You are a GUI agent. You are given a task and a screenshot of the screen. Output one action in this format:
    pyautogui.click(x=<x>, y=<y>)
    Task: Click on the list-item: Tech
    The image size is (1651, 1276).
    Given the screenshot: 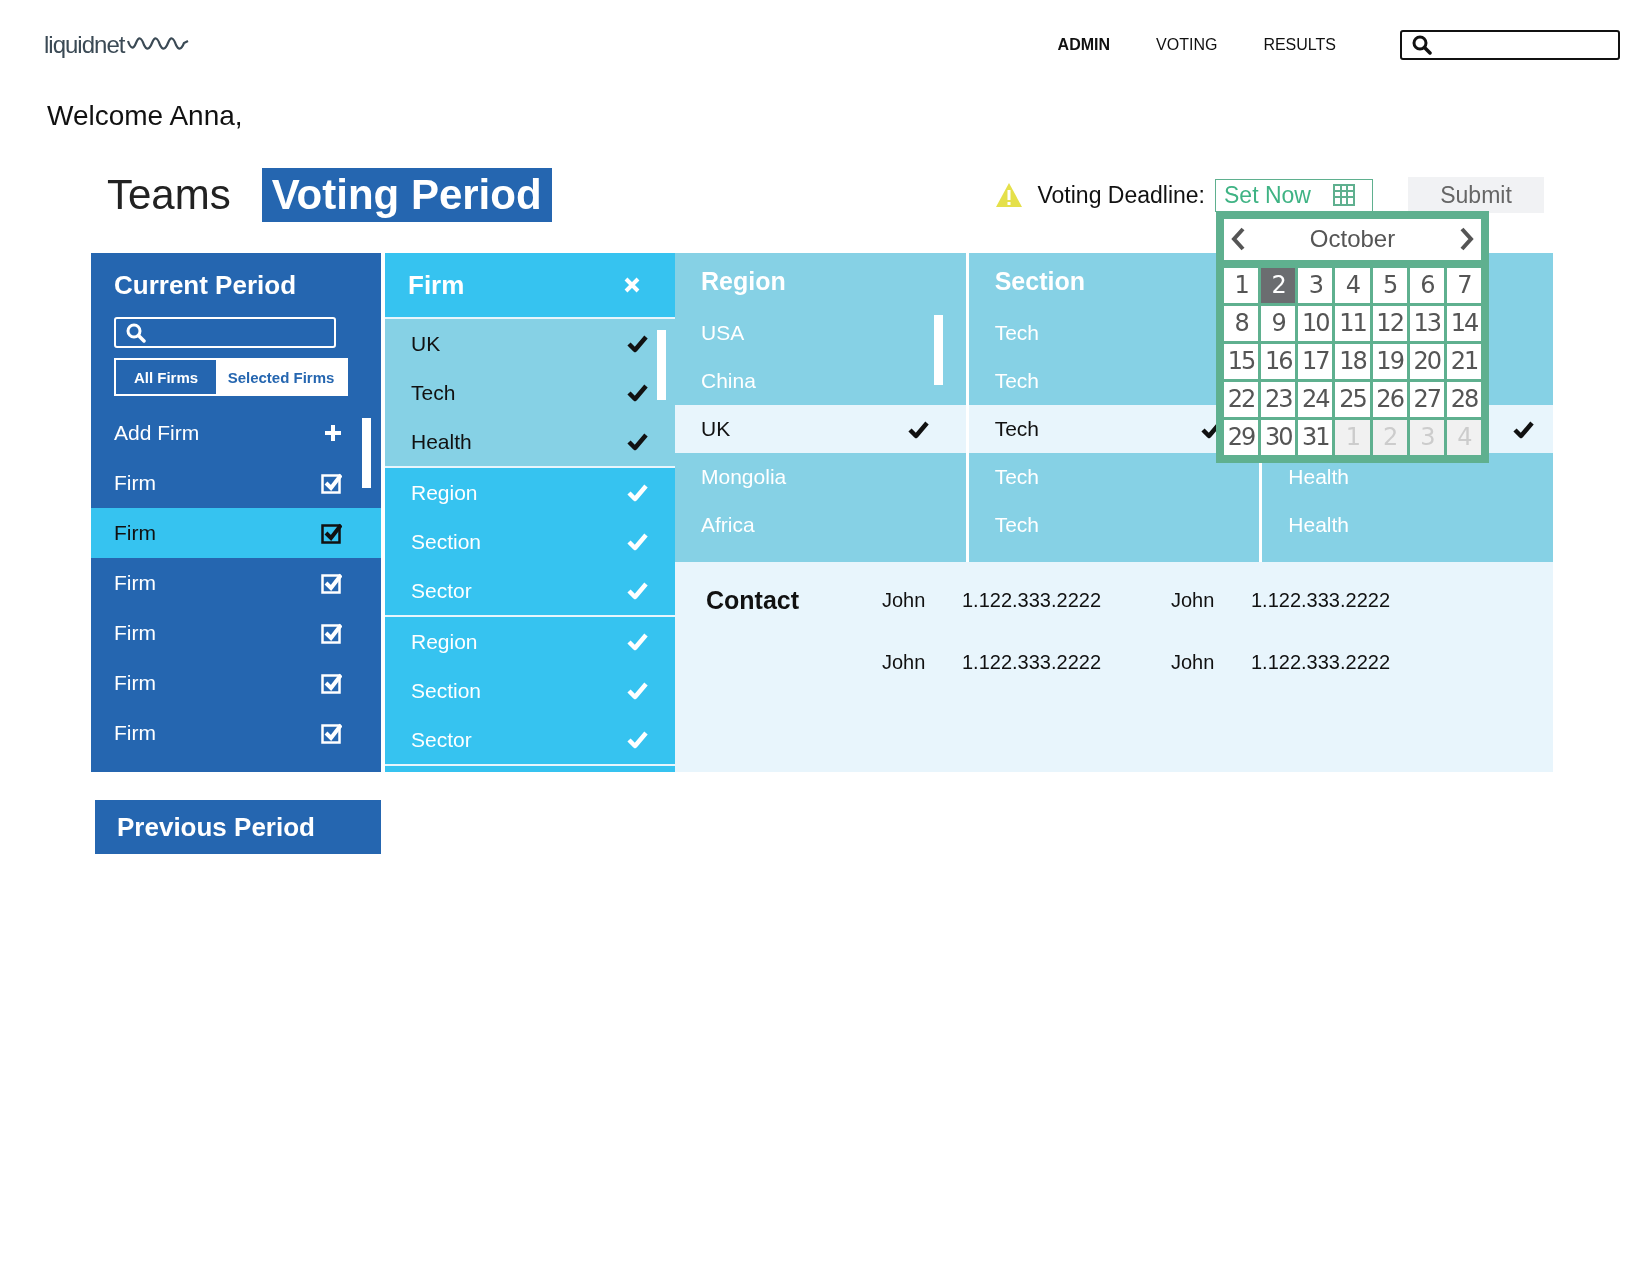 What is the action you would take?
    pyautogui.click(x=1017, y=429)
    